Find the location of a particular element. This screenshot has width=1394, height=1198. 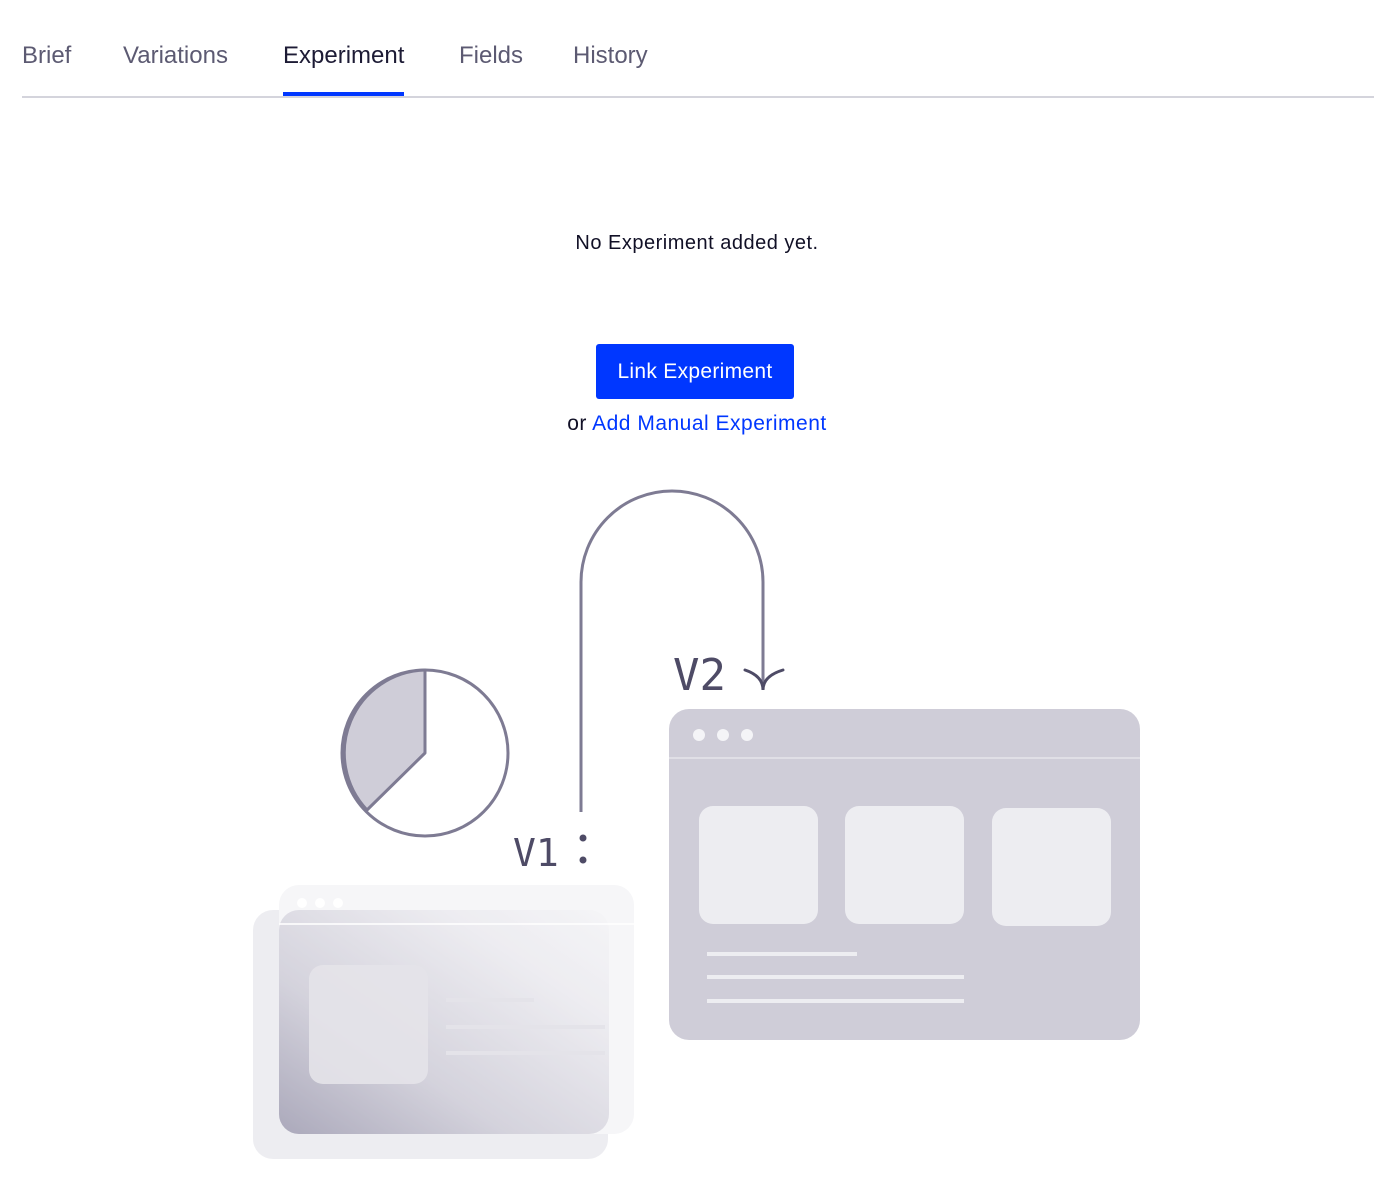

v1-browser-window is located at coordinates (443, 1022).